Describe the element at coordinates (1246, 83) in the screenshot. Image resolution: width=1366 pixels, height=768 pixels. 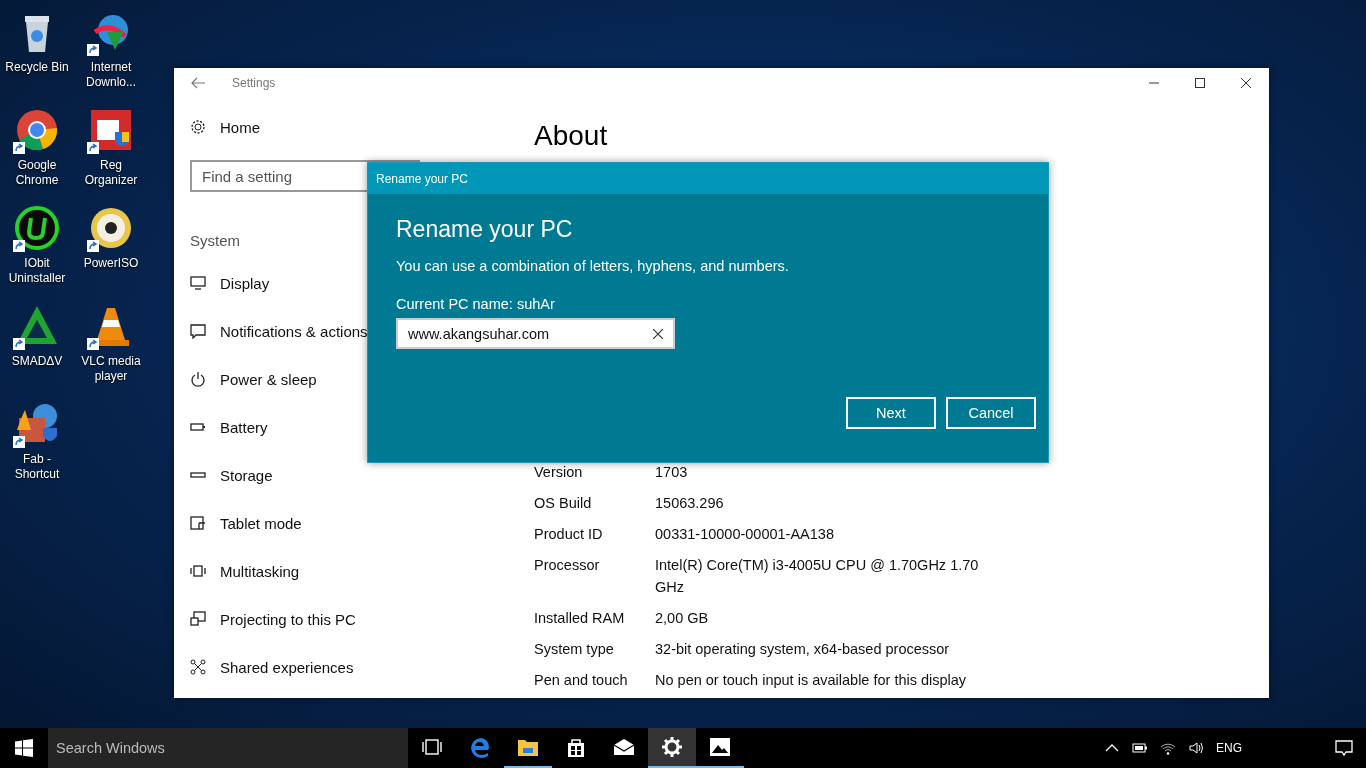
I see `close-icon` at that location.